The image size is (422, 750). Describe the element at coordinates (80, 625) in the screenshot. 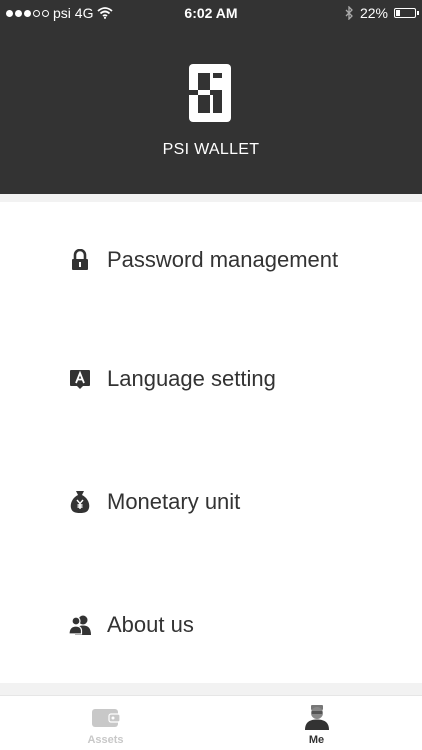

I see `users-icon` at that location.